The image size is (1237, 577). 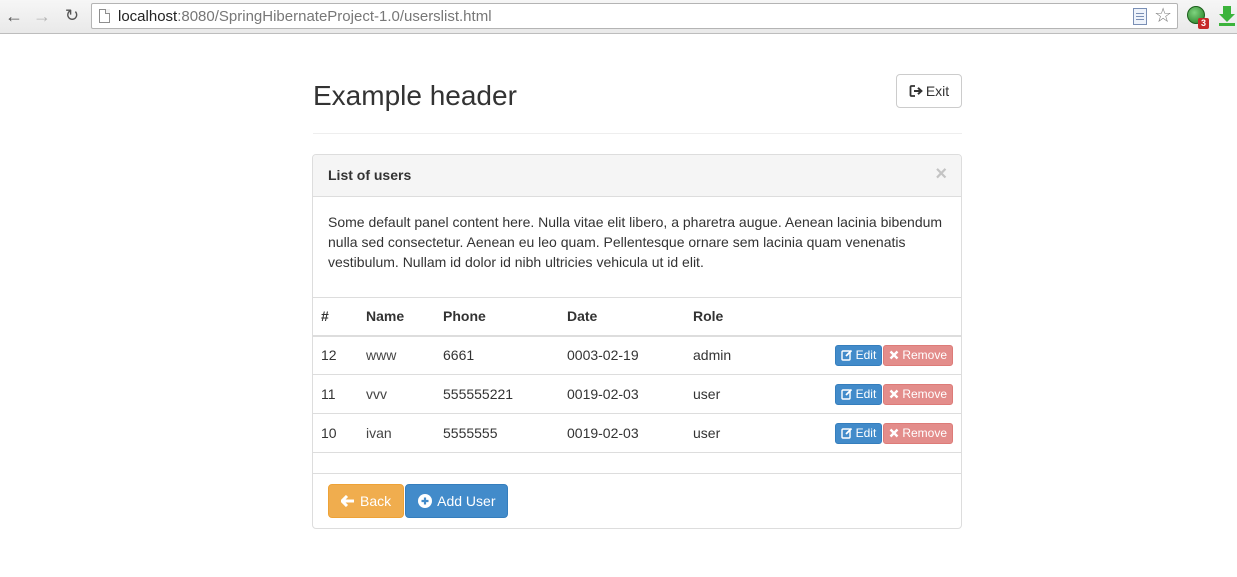 I want to click on page-action-icon, so click(x=1140, y=16).